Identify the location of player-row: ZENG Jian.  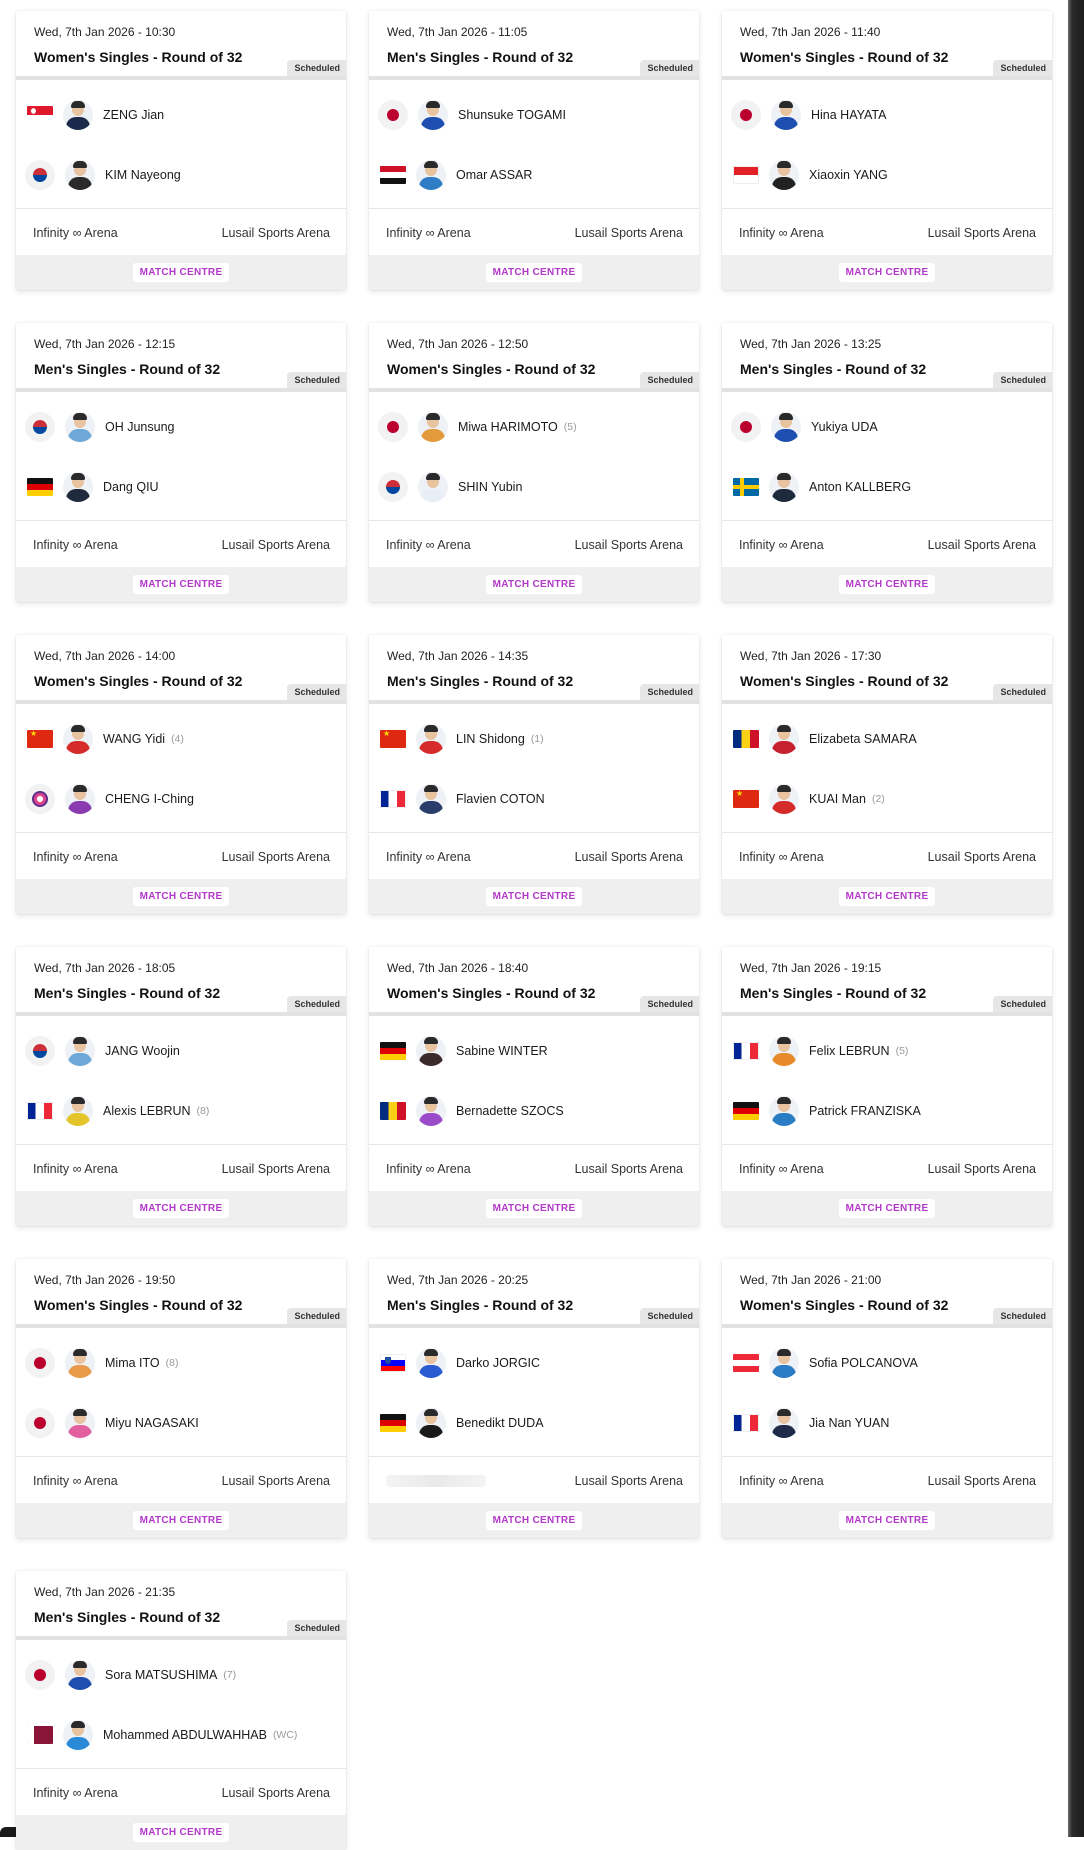
(181, 115).